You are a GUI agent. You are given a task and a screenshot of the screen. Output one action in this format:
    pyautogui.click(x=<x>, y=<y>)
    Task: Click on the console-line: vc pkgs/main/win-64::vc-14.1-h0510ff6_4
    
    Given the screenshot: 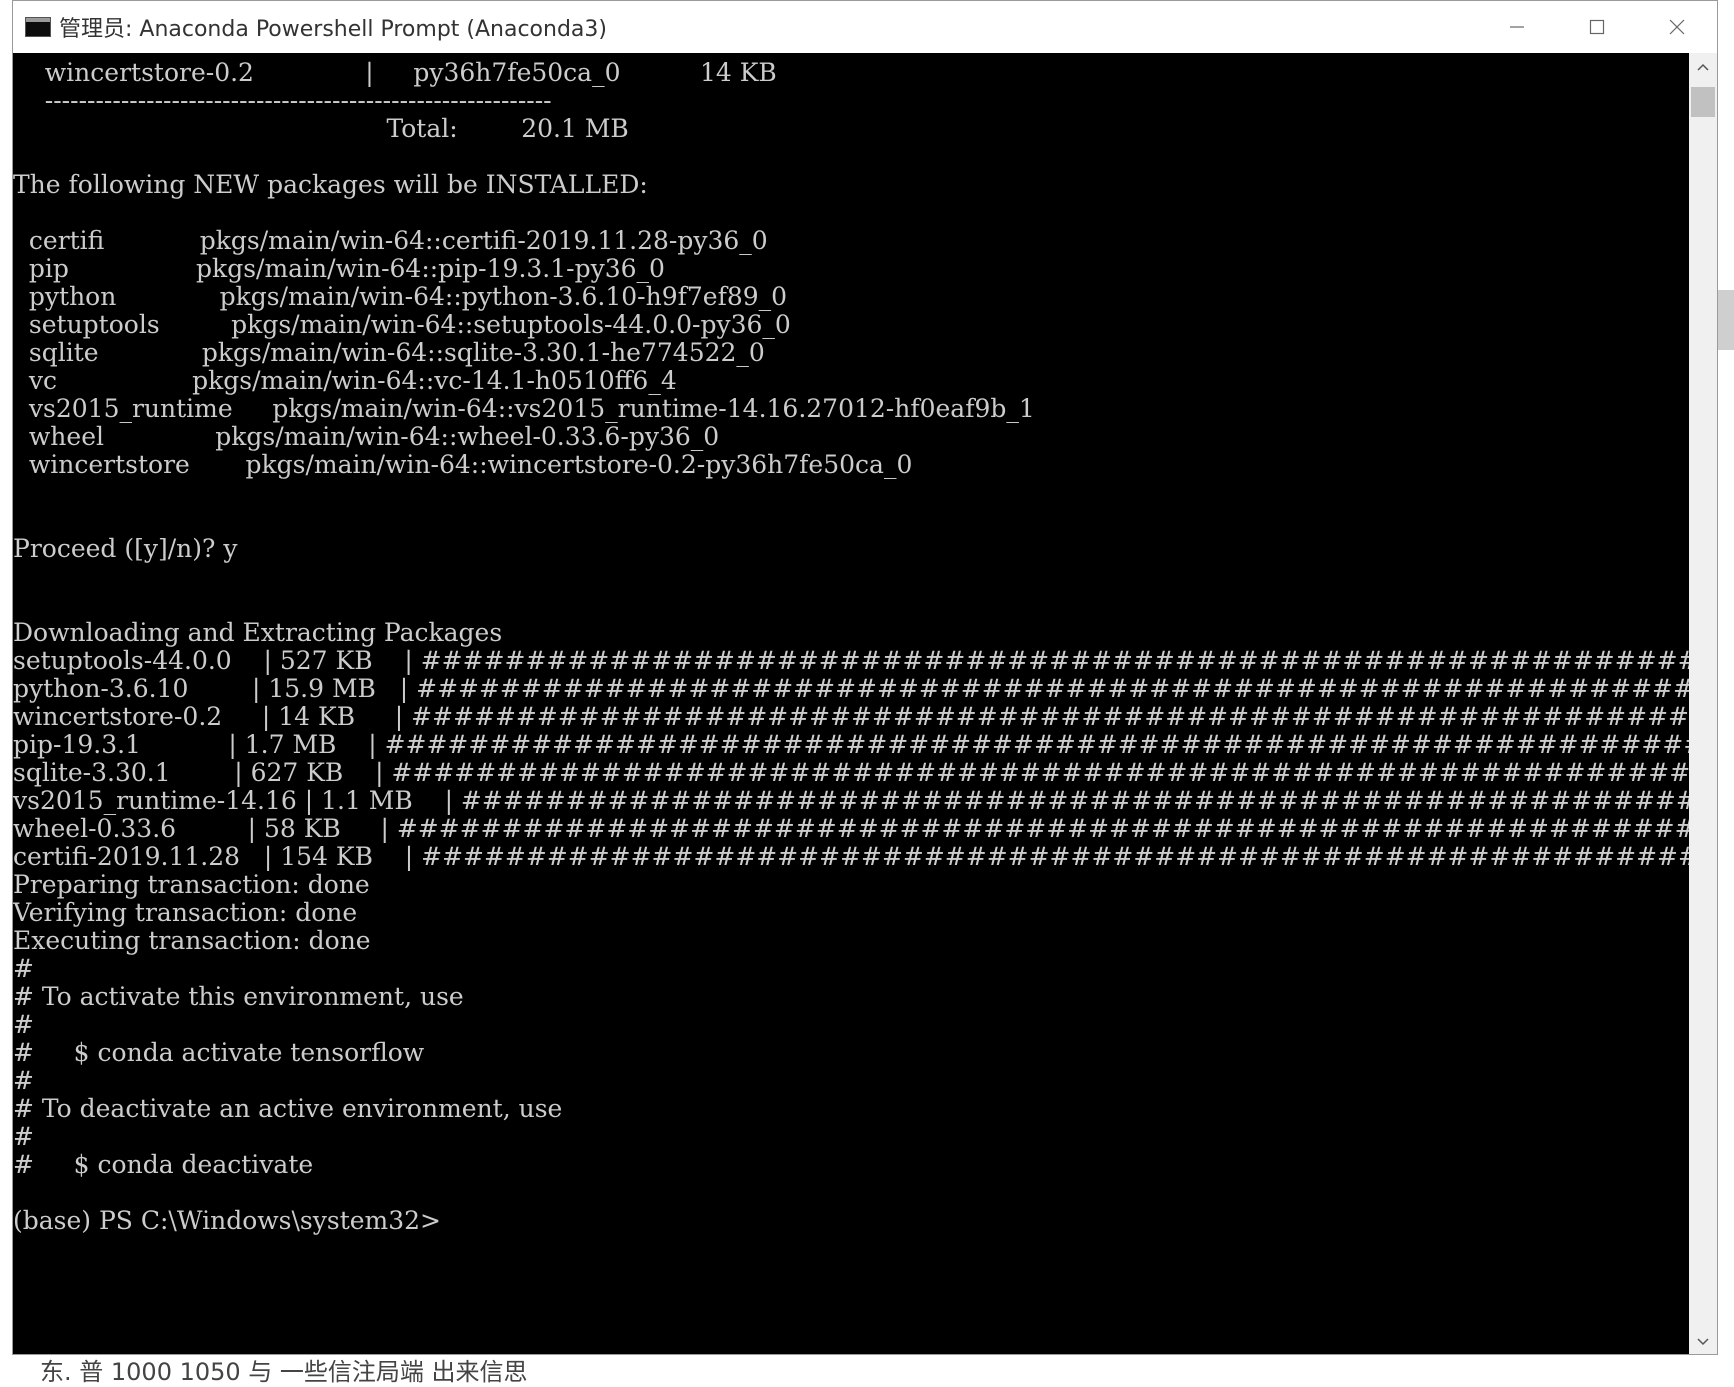 What is the action you would take?
    pyautogui.click(x=345, y=380)
    